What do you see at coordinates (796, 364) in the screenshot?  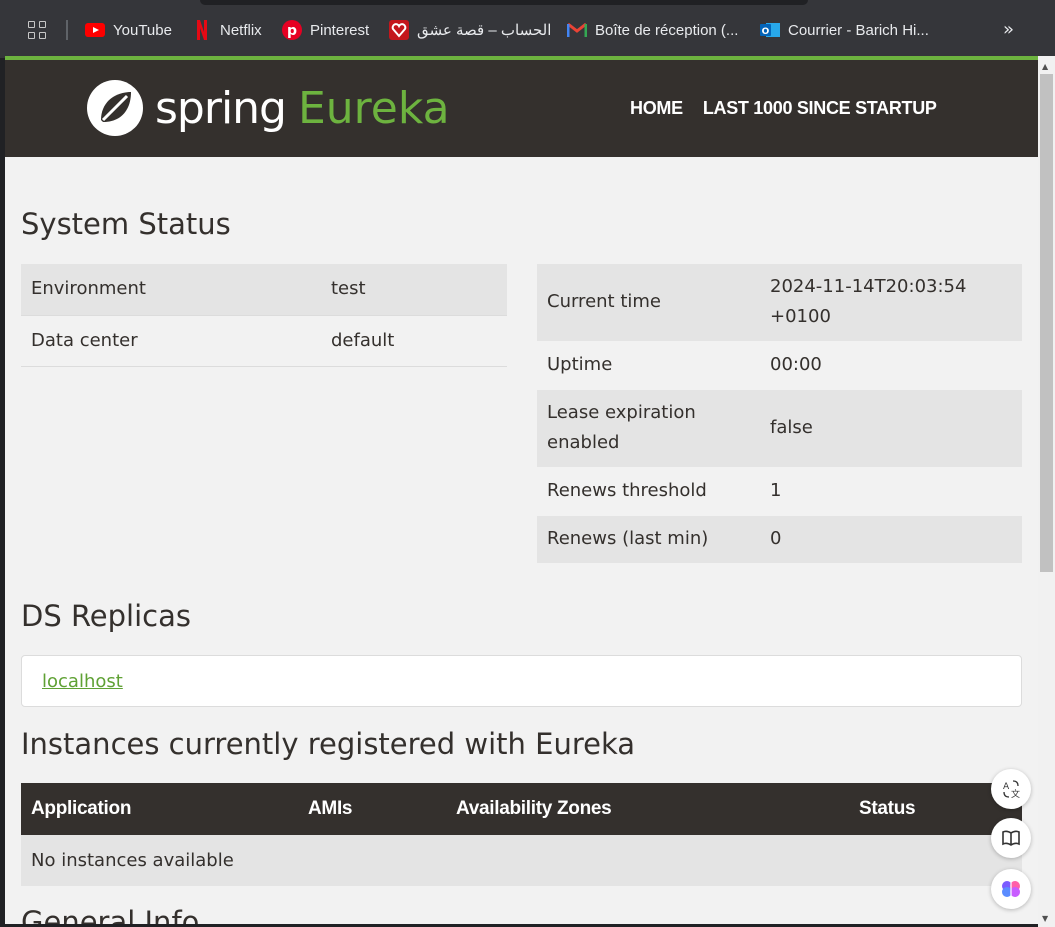 I see `status-value: 00:00` at bounding box center [796, 364].